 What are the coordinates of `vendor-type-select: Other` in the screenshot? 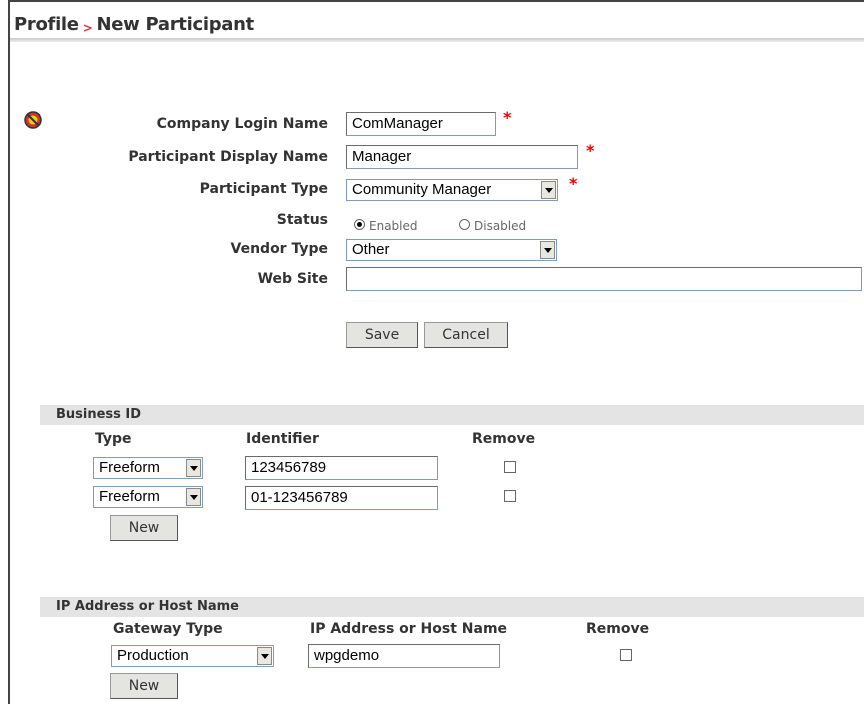 It's located at (451, 250).